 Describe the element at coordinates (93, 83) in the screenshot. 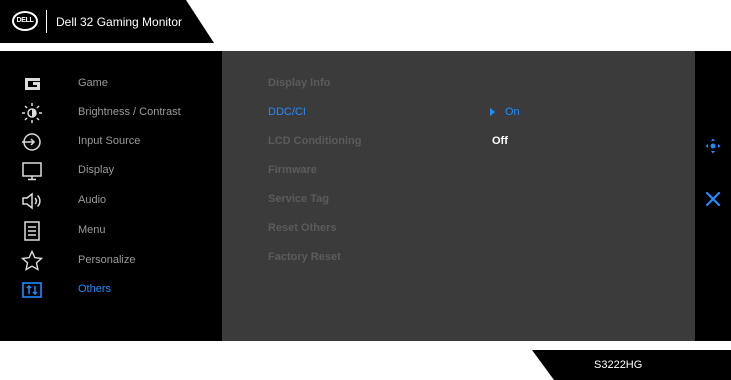

I see `sidebar-item-label: Game` at that location.